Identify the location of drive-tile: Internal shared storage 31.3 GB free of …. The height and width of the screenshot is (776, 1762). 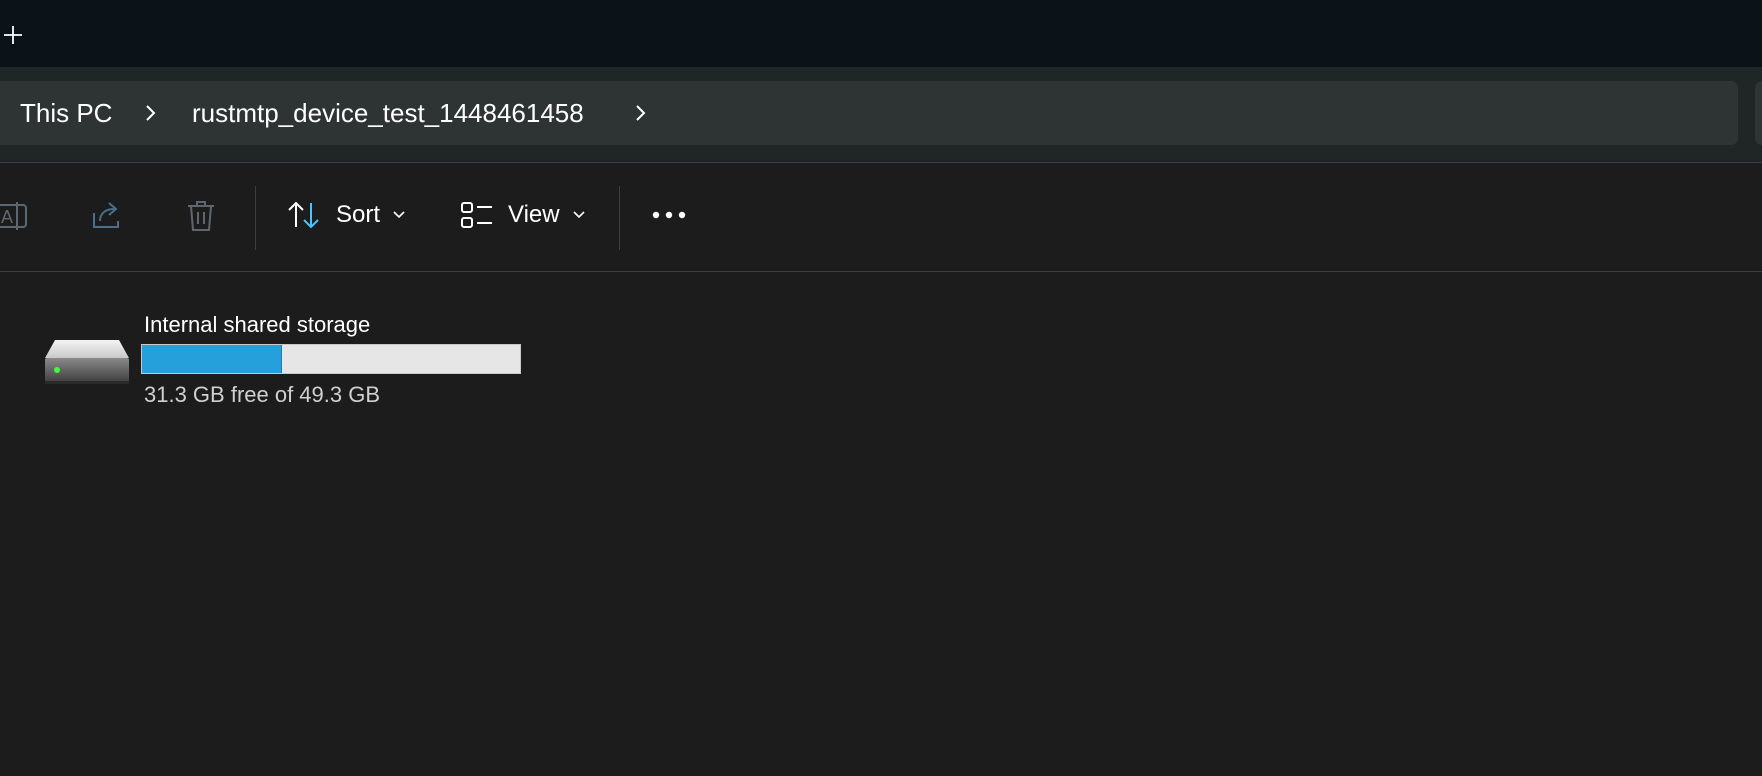
(290, 349).